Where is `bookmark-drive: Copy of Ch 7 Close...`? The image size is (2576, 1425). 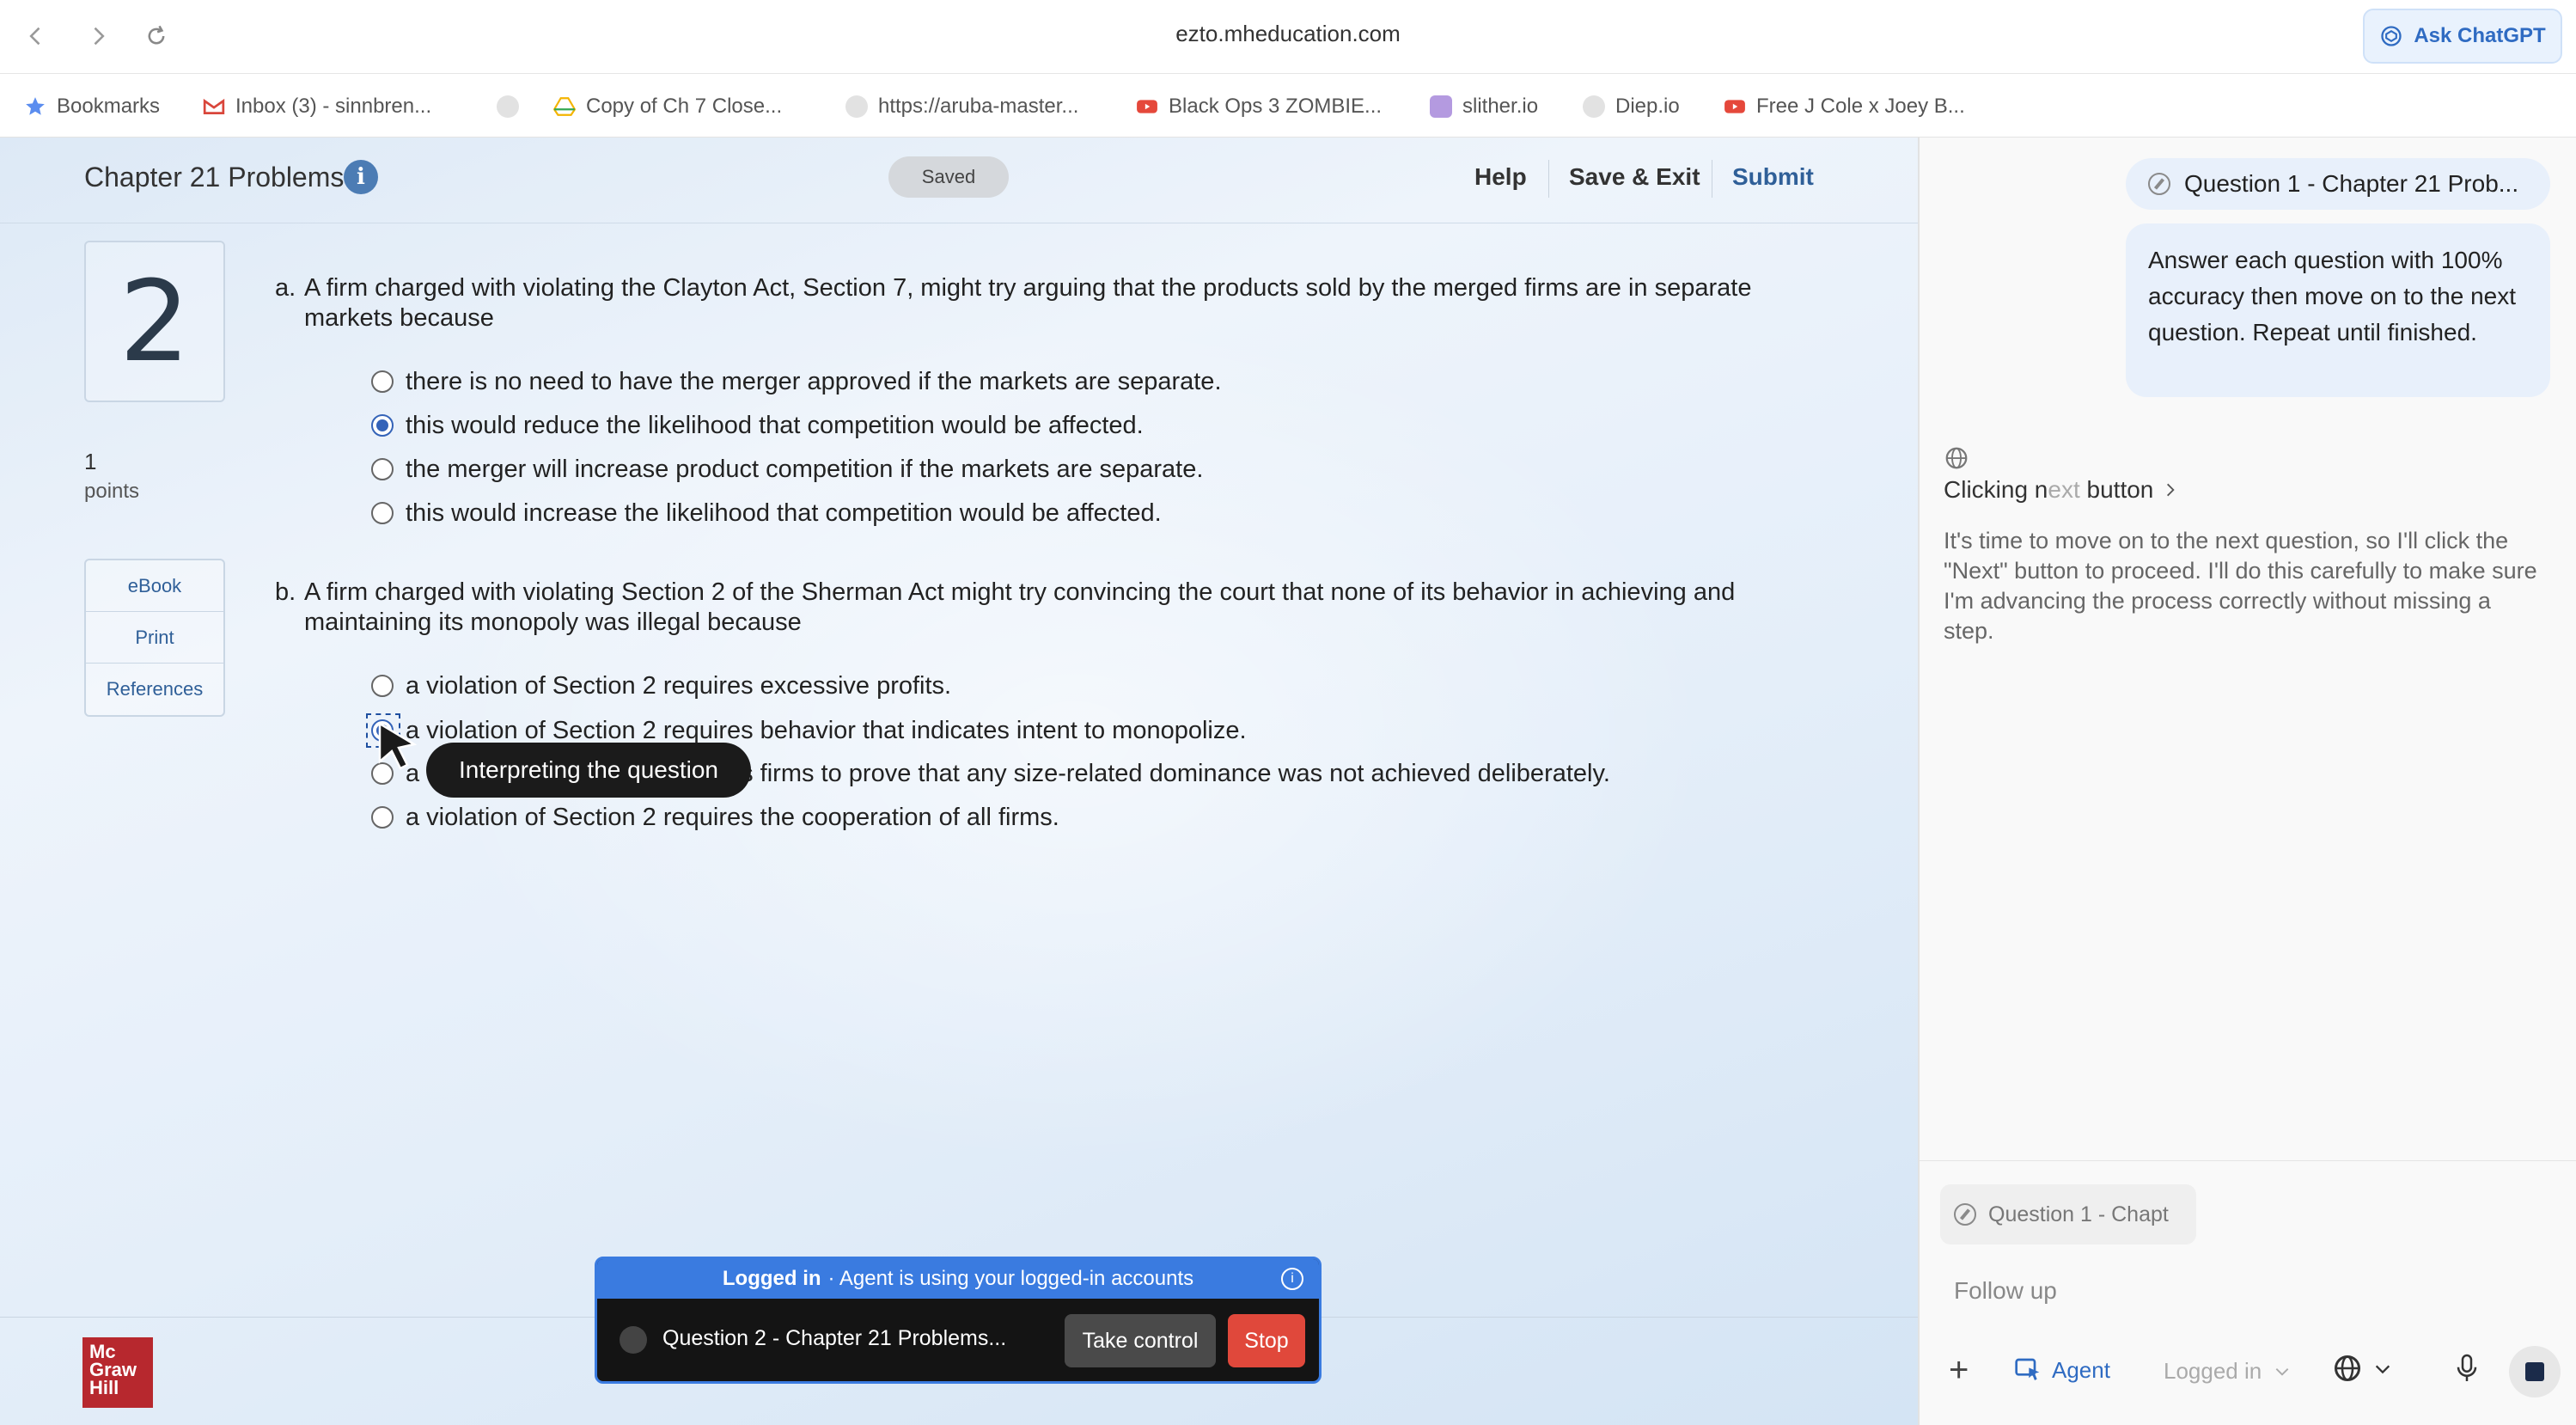 bookmark-drive: Copy of Ch 7 Close... is located at coordinates (667, 106).